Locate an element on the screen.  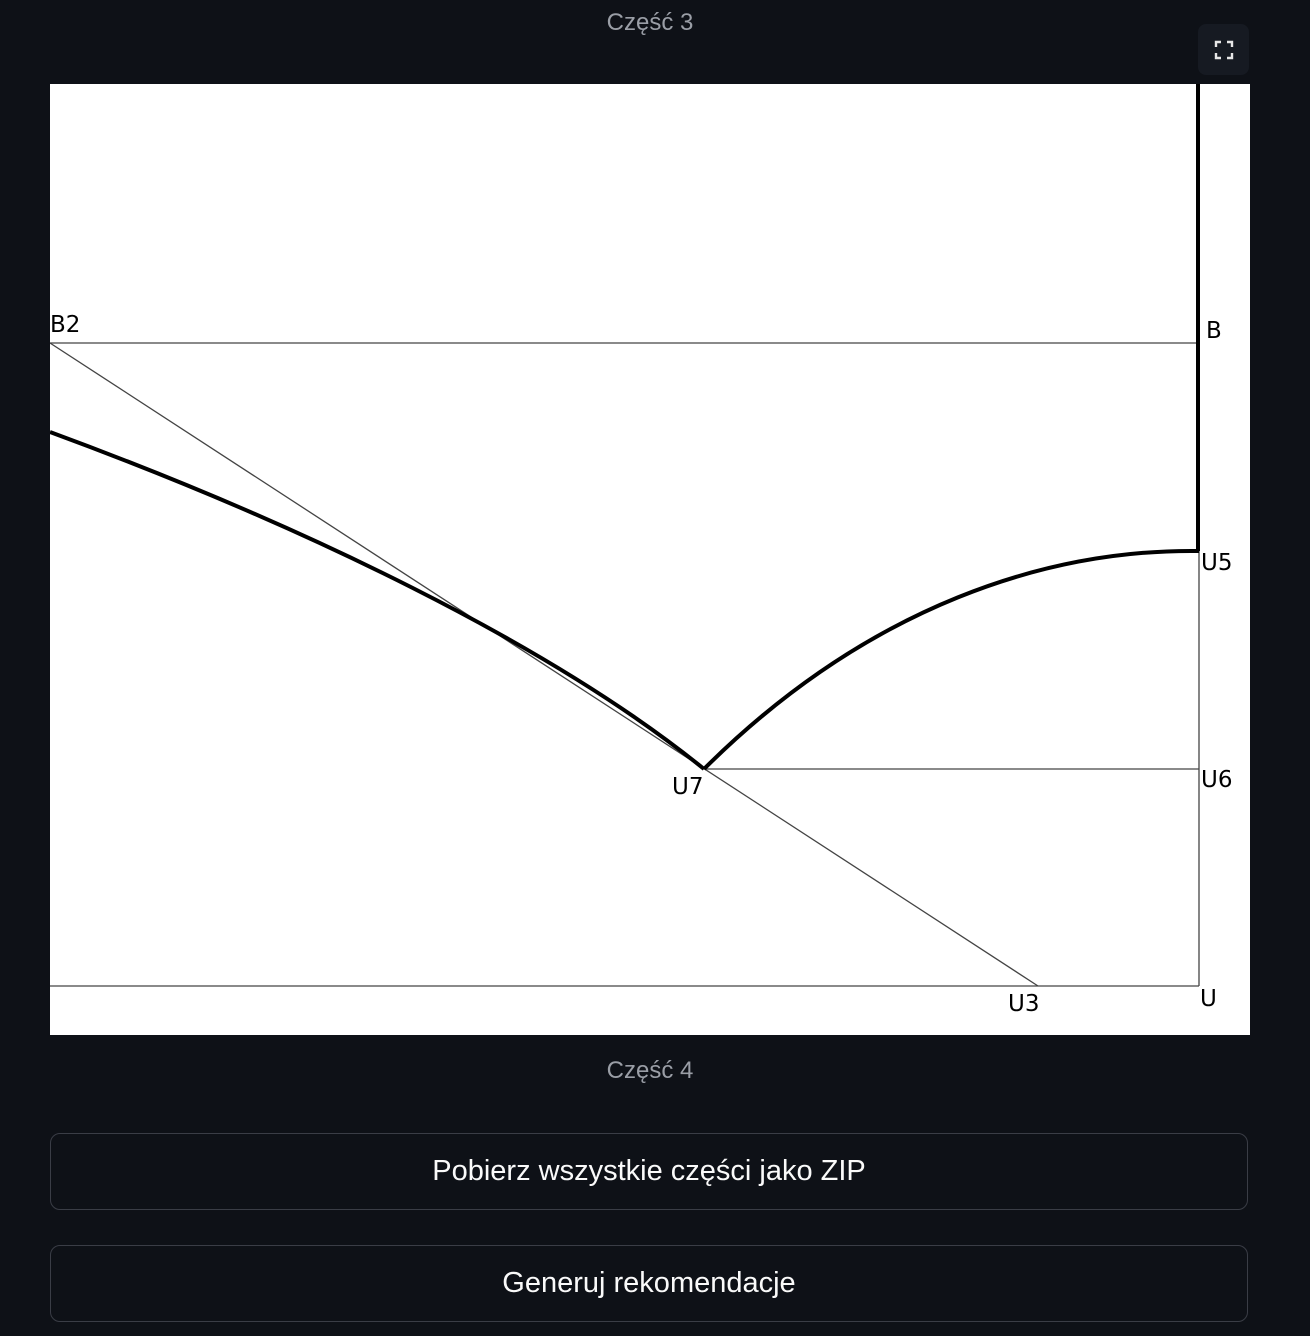
point-label-u5: U5 is located at coordinates (1216, 563).